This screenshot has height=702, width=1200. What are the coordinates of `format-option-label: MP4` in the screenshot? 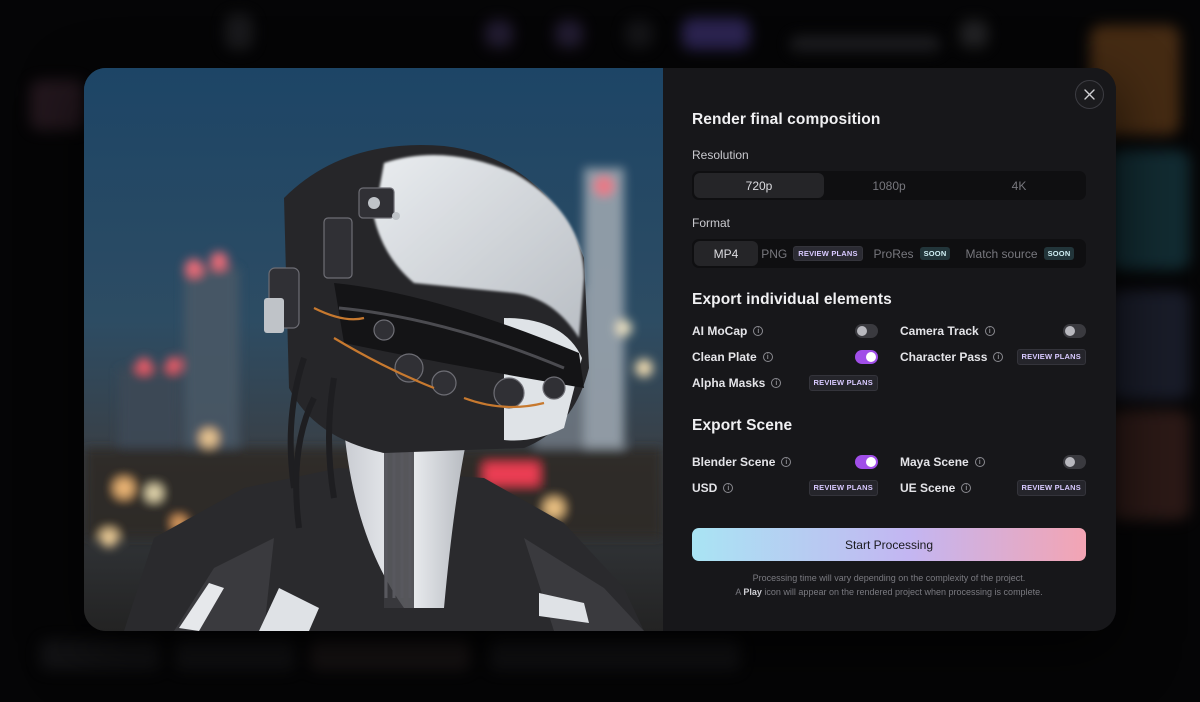 It's located at (726, 253).